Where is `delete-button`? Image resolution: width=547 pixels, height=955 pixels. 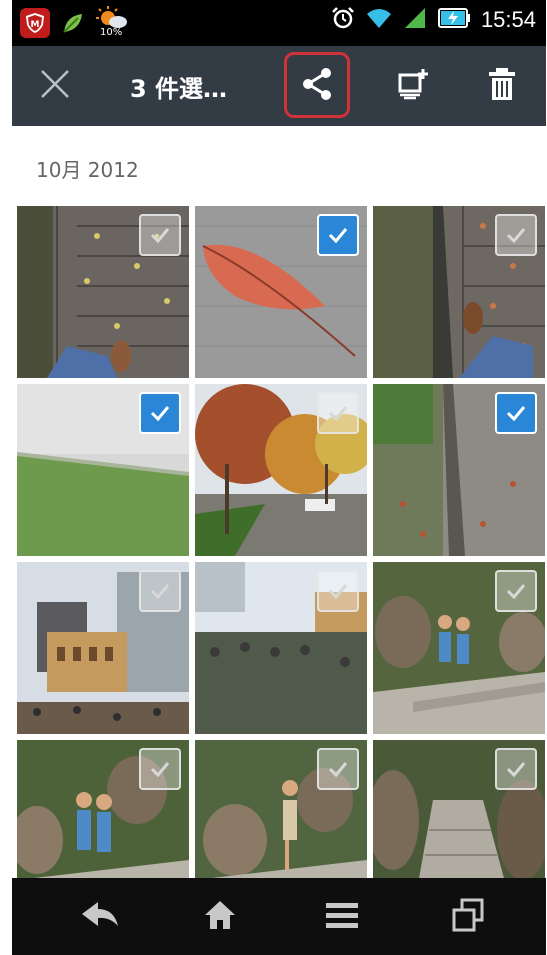
delete-button is located at coordinates (502, 86).